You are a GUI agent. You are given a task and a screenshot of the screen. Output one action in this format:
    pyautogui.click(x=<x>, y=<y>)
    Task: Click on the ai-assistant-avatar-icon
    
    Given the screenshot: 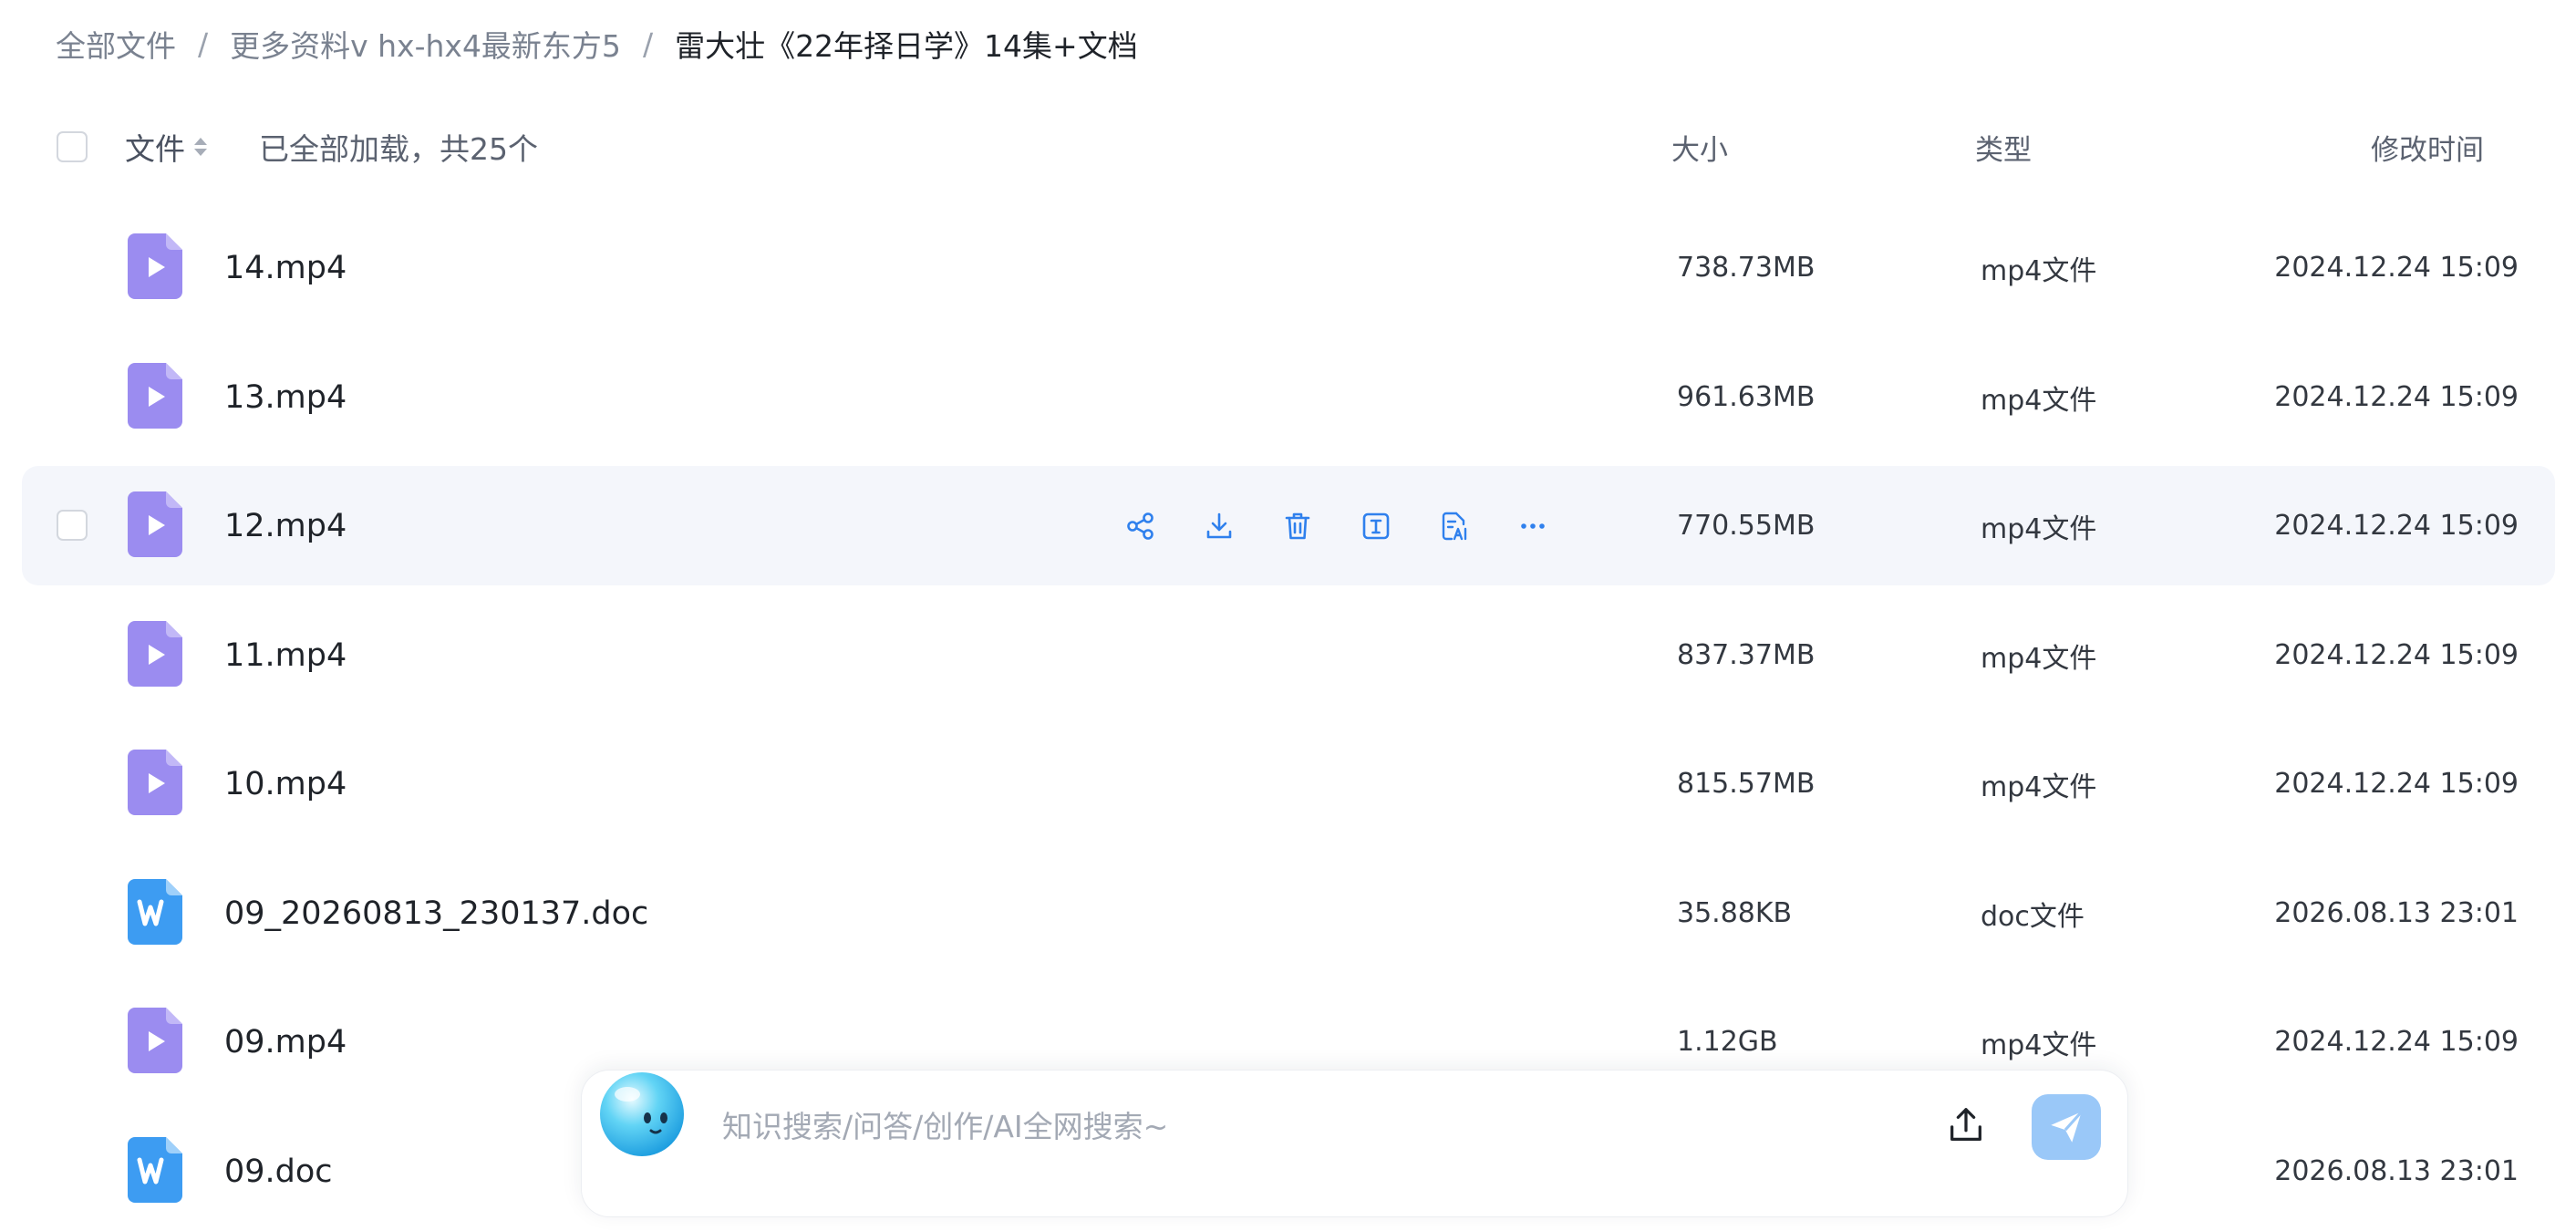 What is the action you would take?
    pyautogui.click(x=642, y=1114)
    